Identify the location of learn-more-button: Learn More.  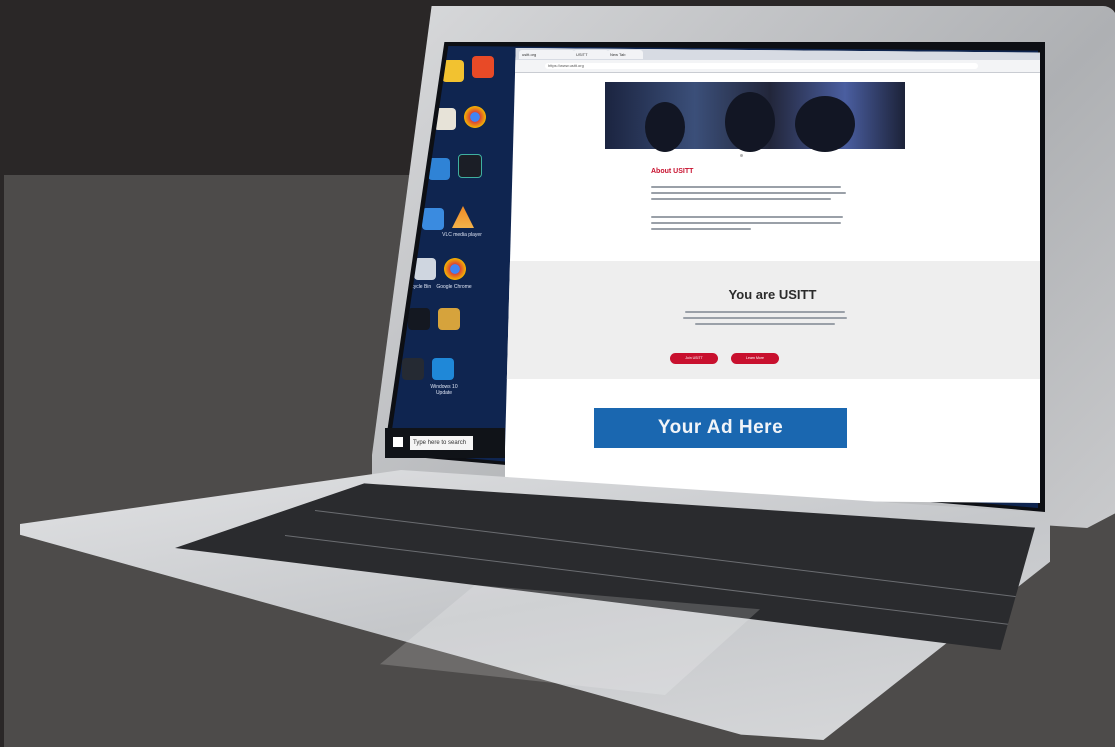
(755, 358).